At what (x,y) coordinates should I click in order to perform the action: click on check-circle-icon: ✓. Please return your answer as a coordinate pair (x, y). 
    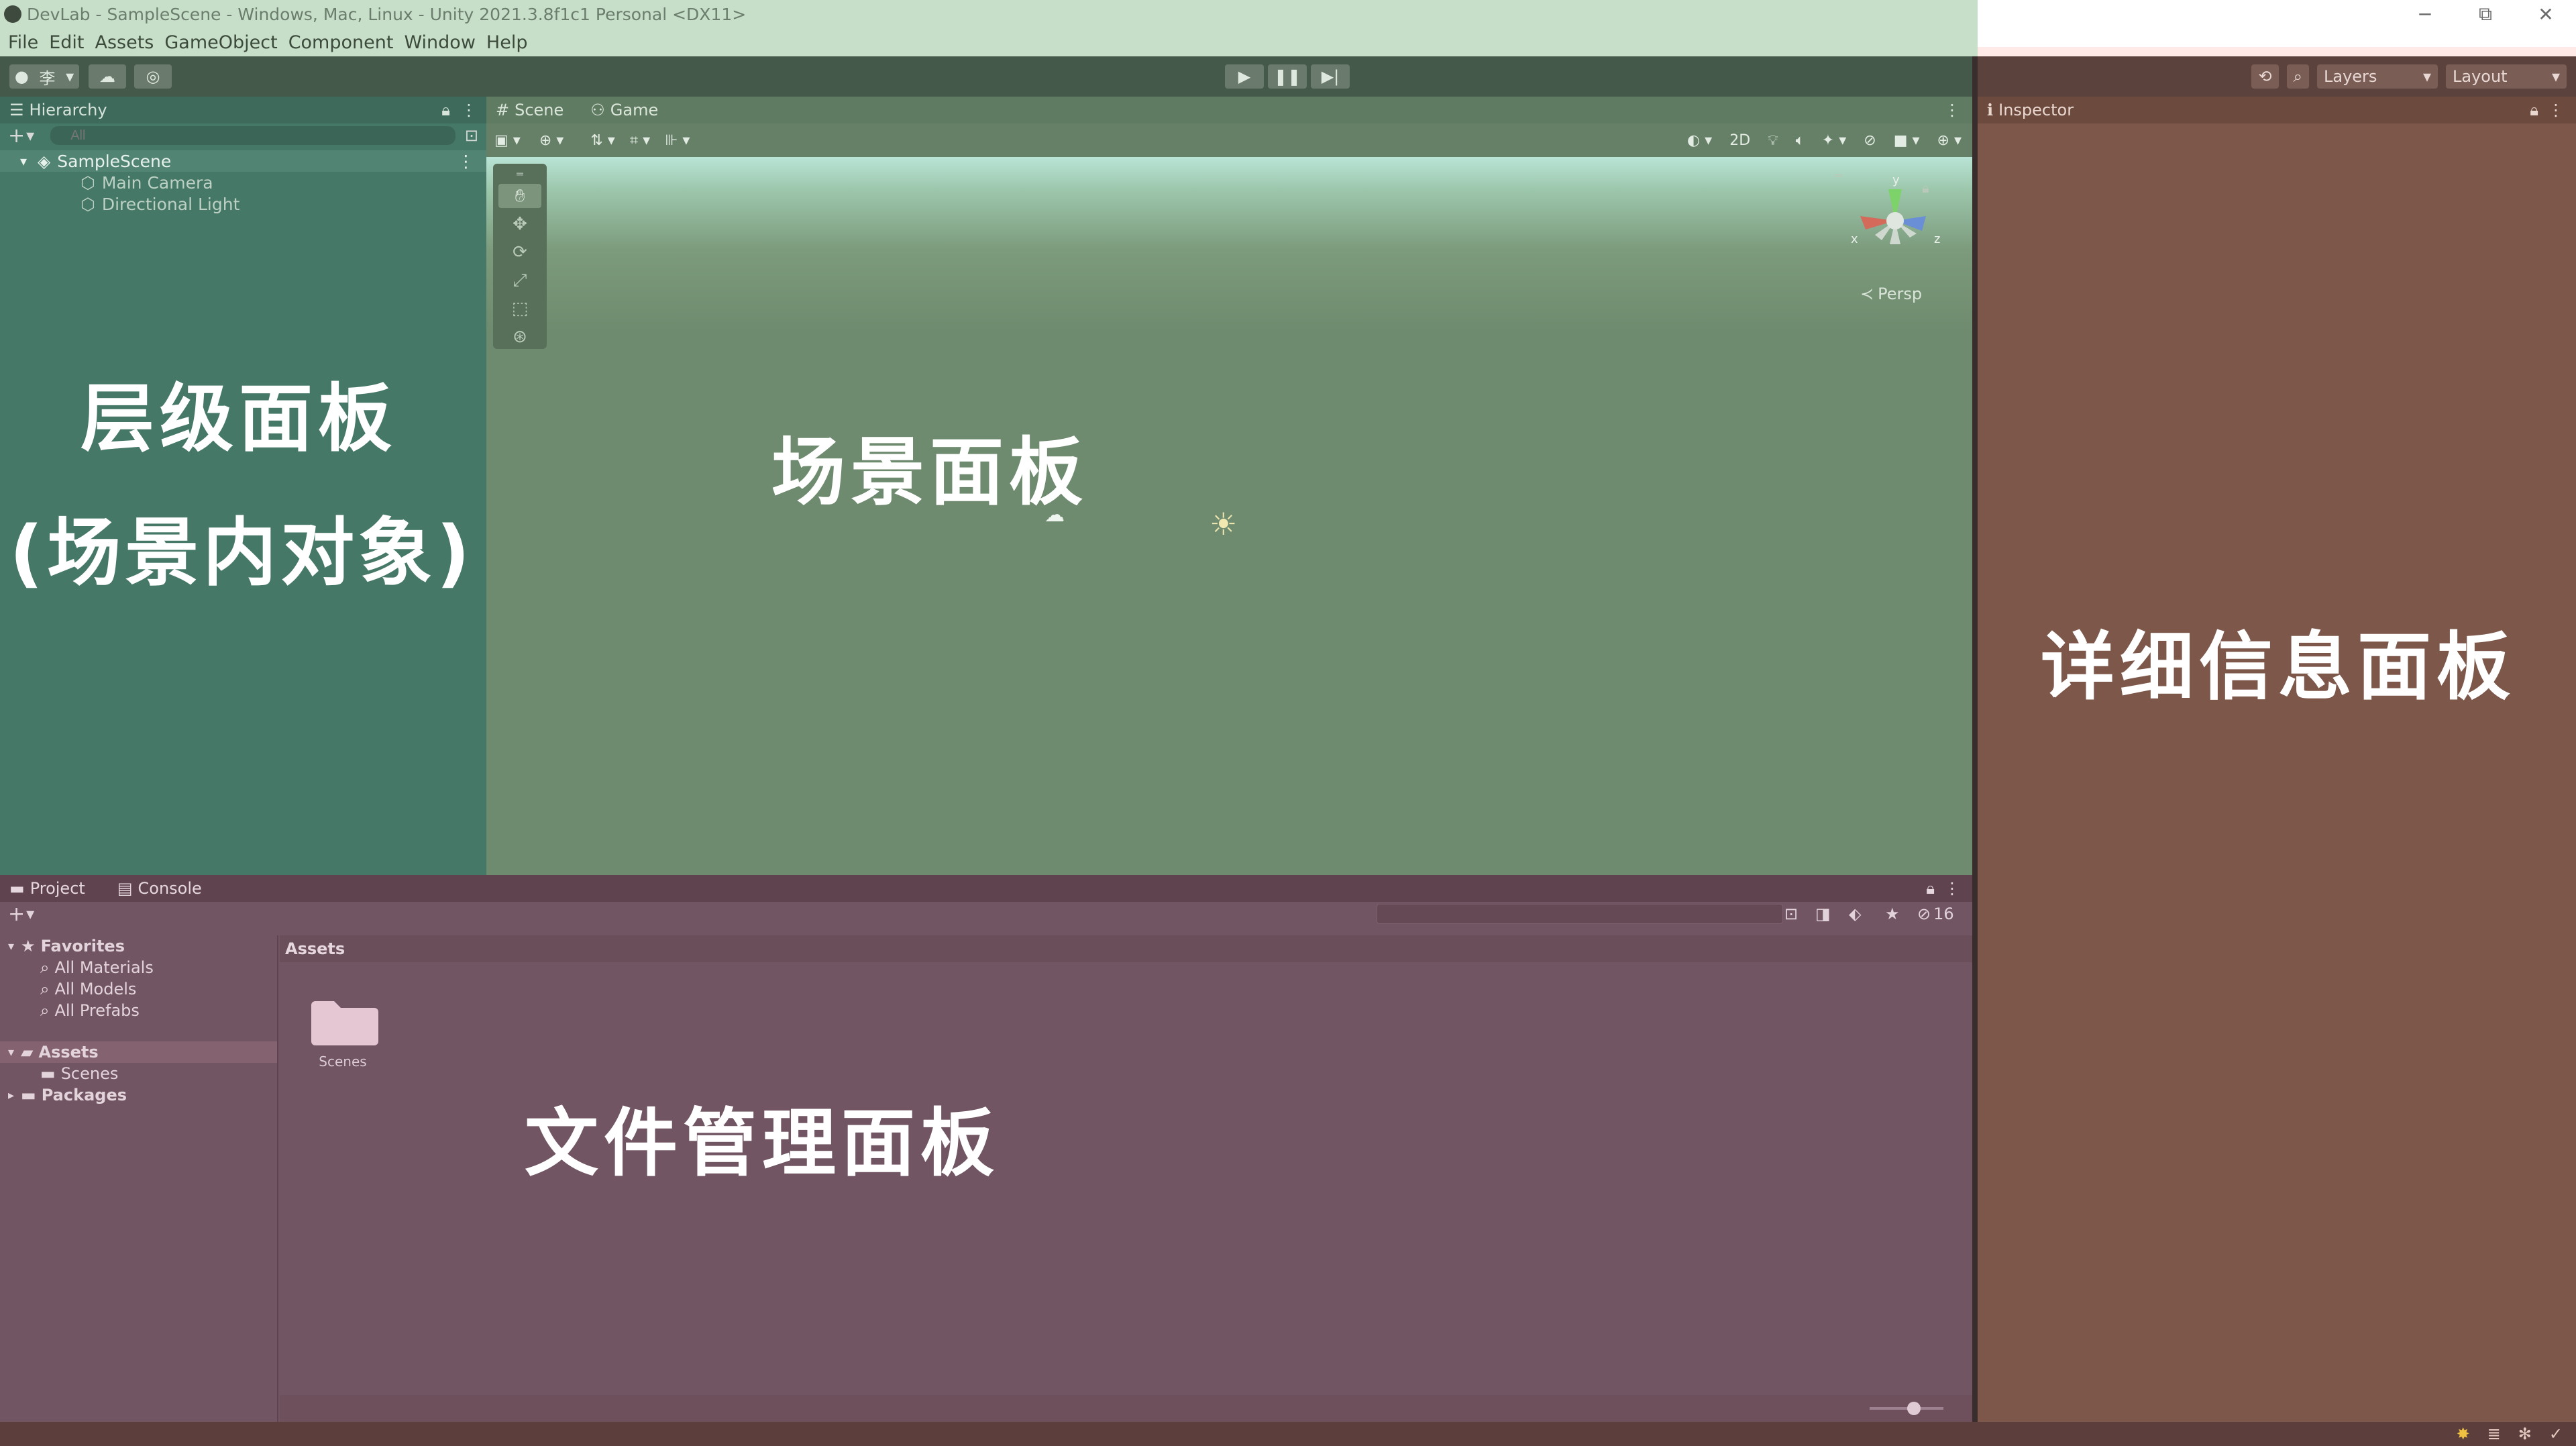
    Looking at the image, I should click on (2556, 1434).